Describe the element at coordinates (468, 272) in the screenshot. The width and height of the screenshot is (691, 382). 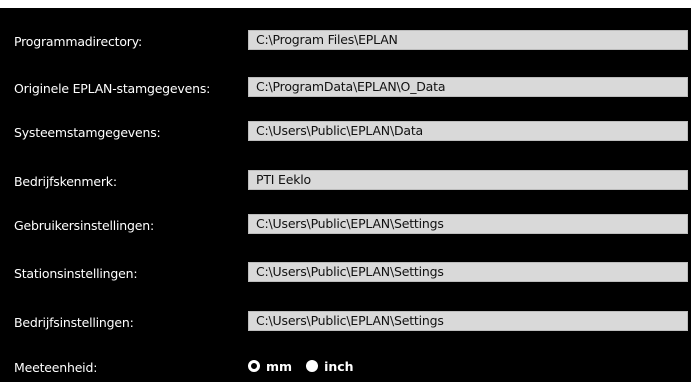
I see `station-settings-field: C:\Users\Public\EPLAN\Settings` at that location.